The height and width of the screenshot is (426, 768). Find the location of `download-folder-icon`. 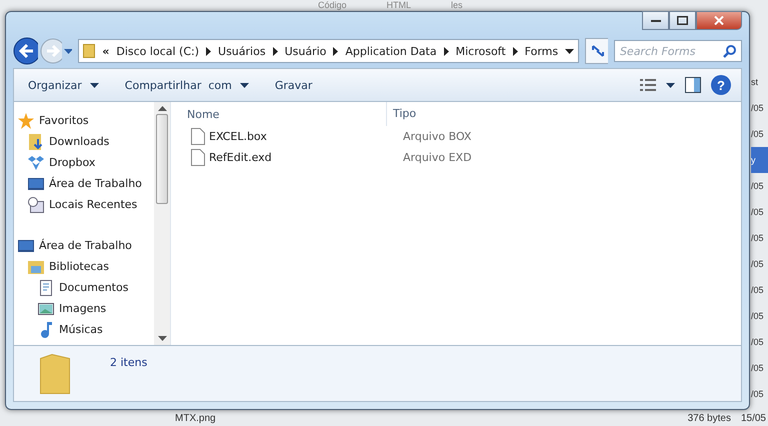

download-folder-icon is located at coordinates (36, 142).